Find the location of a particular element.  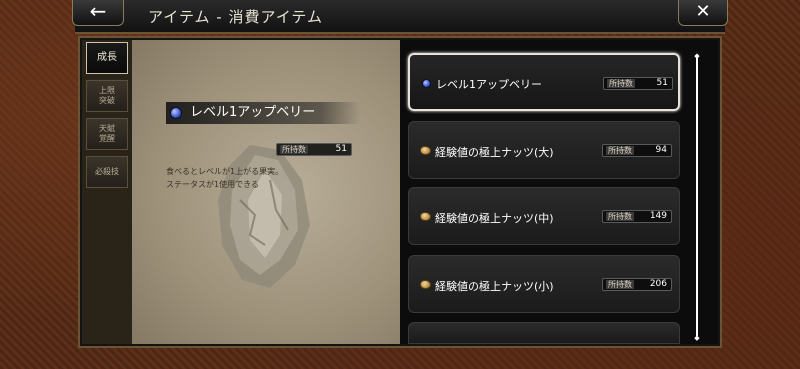

item-name: 経験値の極上ナッツ(大) is located at coordinates (494, 152).